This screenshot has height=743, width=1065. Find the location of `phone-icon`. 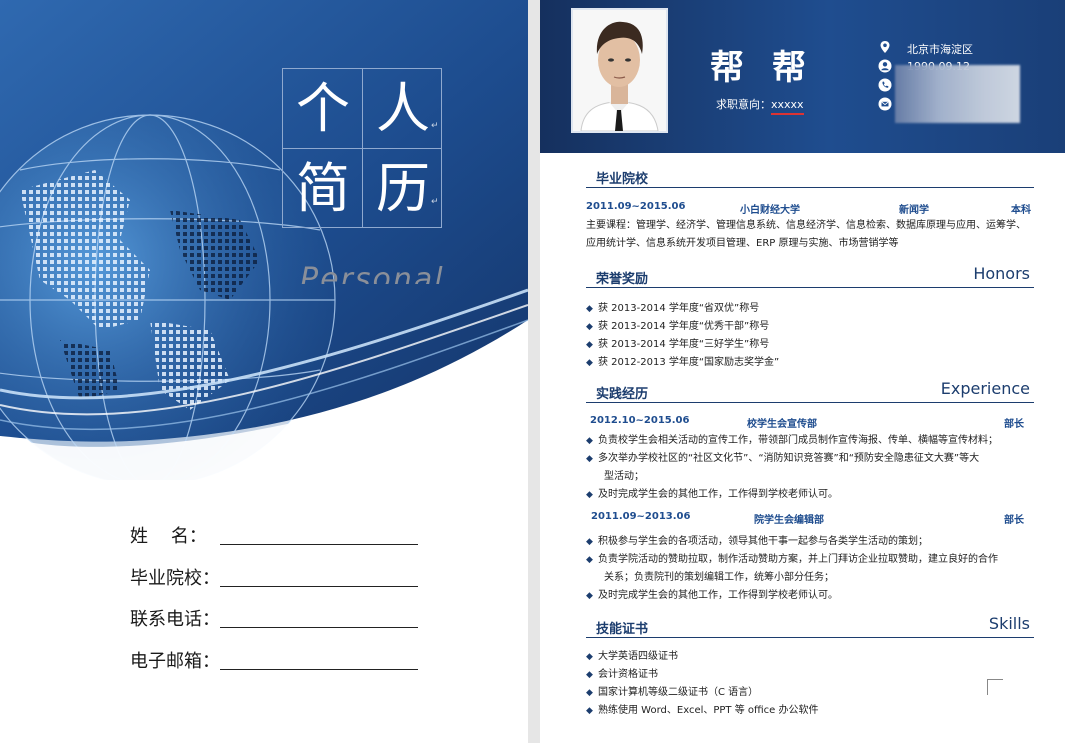

phone-icon is located at coordinates (885, 85).